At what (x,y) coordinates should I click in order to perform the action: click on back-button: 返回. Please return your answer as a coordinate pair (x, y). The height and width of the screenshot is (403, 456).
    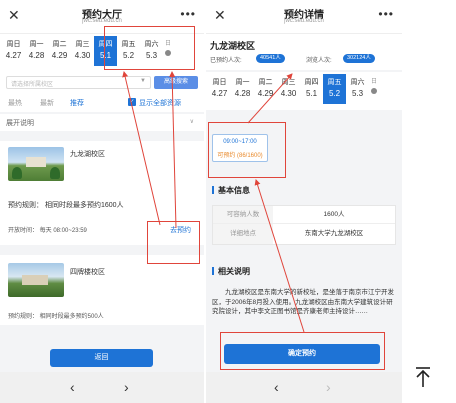
    Looking at the image, I should click on (101, 358).